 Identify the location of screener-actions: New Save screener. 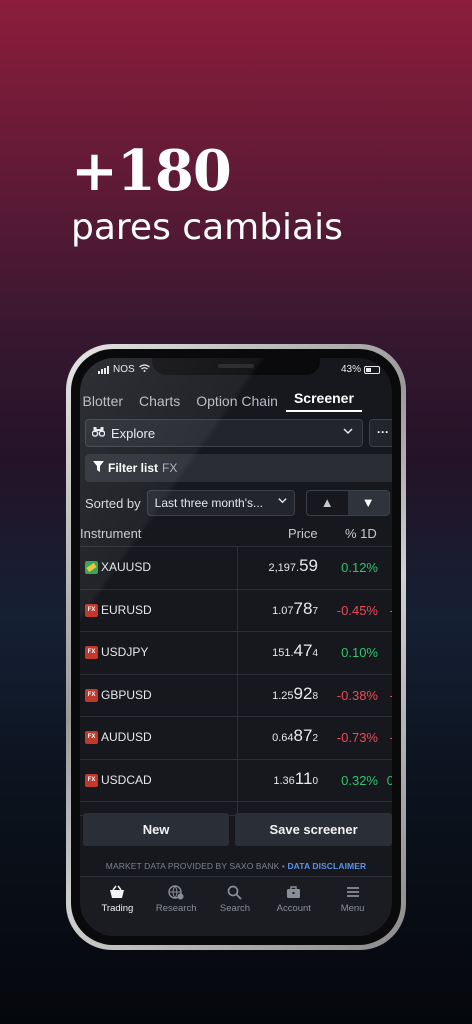
(237, 829).